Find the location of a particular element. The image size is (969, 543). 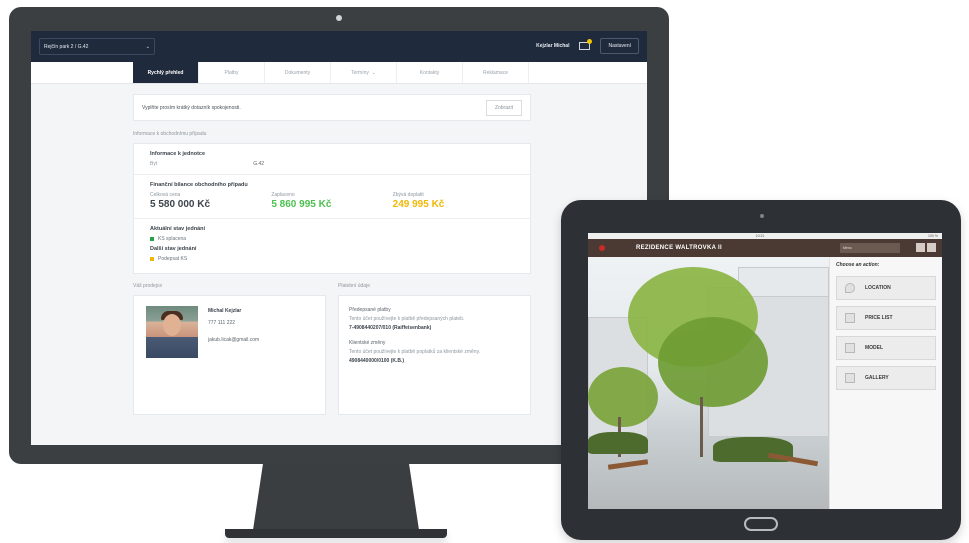

tablet-camera is located at coordinates (762, 216).